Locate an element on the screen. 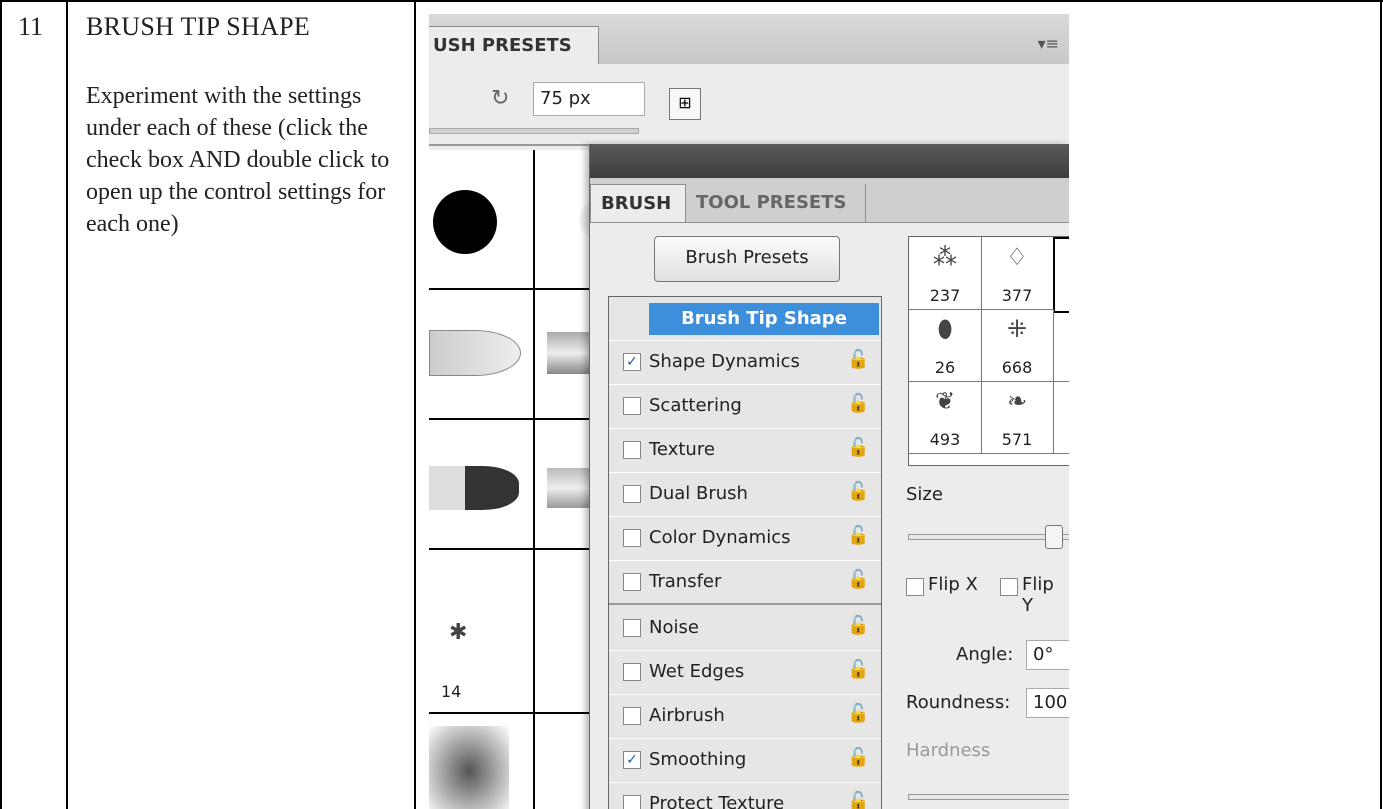 Image resolution: width=1383 pixels, height=809 pixels. brush-shape-icon: ● is located at coordinates (1062, 259).